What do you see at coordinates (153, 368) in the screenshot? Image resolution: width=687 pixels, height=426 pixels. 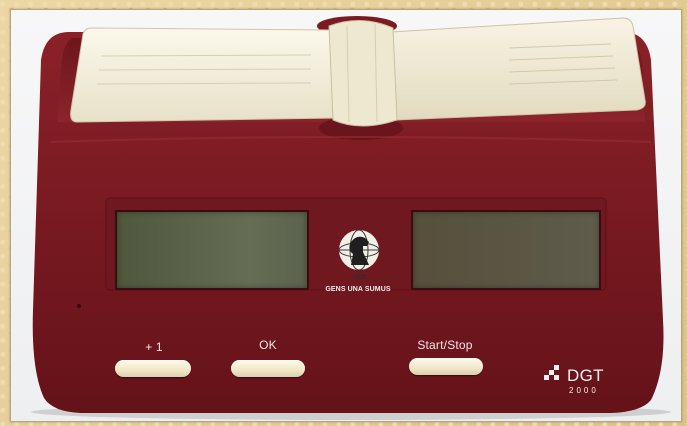 I see `plus-one-button` at bounding box center [153, 368].